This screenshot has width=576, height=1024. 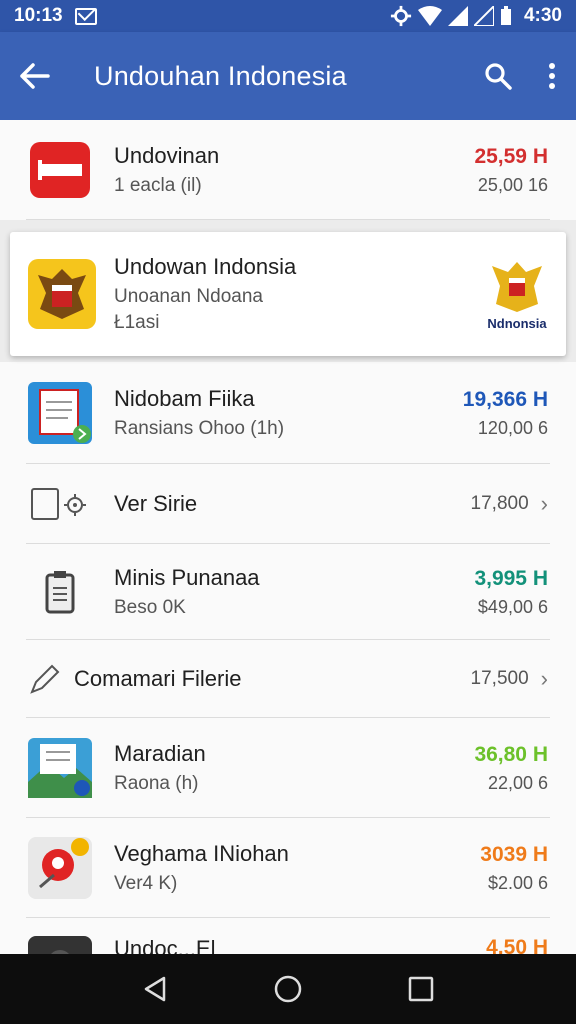 What do you see at coordinates (511, 754) in the screenshot?
I see `item-price: 36,80 H` at bounding box center [511, 754].